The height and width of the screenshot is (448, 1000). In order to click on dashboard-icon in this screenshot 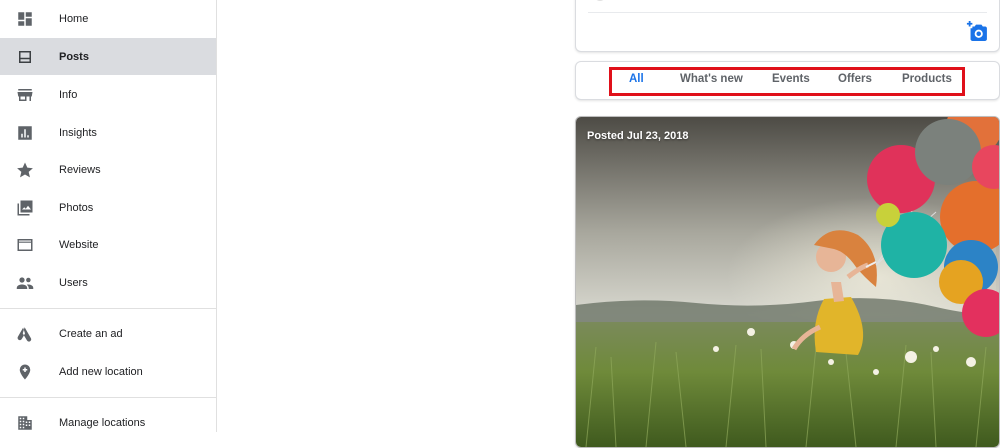, I will do `click(25, 19)`.